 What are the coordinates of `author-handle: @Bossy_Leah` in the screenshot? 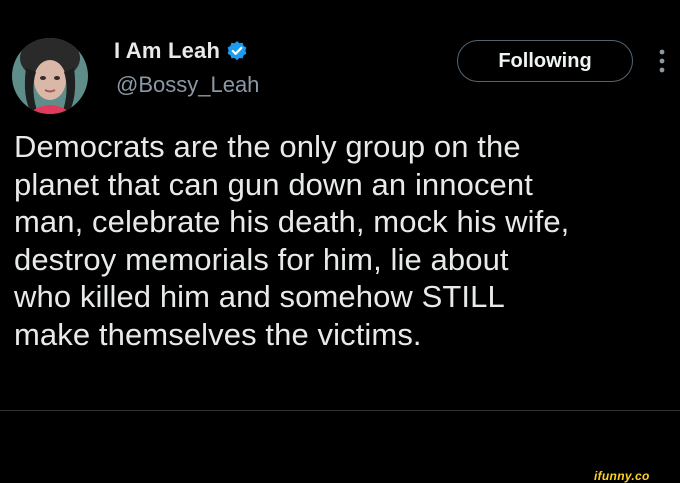 It's located at (187, 85).